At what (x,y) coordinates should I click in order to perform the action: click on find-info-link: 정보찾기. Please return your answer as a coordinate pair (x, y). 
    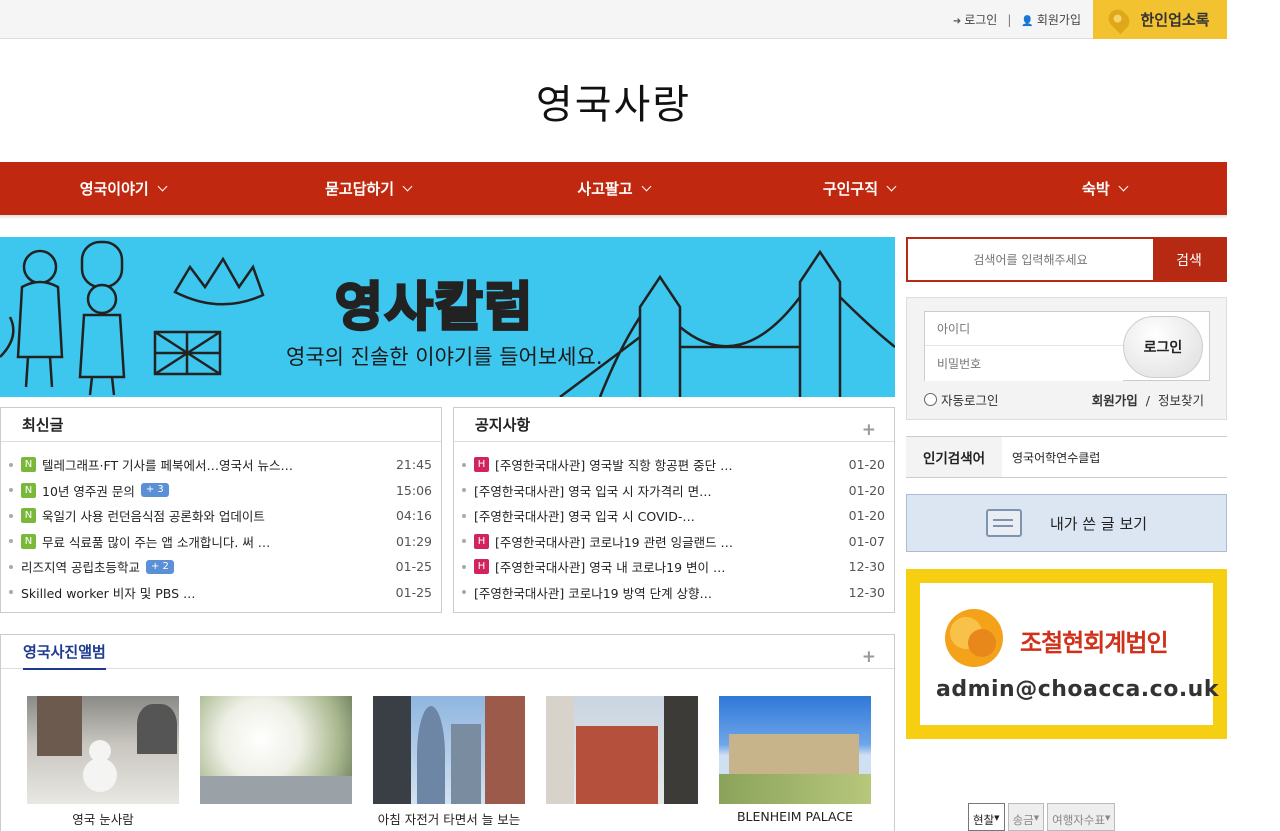
    Looking at the image, I should click on (1181, 400).